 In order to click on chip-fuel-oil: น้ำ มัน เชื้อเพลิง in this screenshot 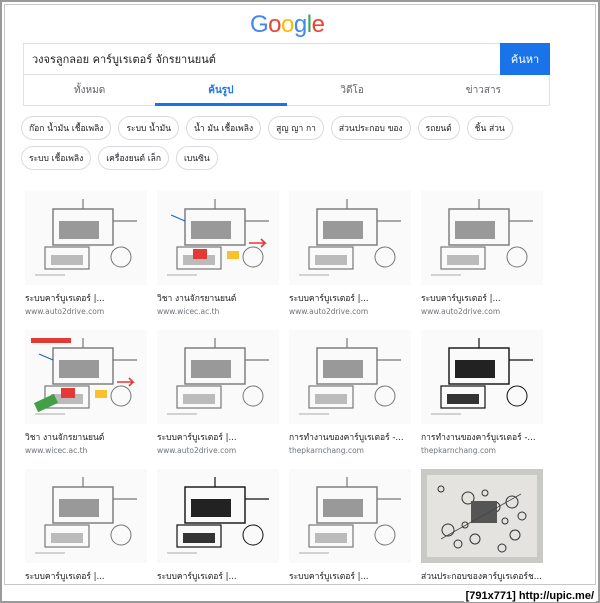, I will do `click(224, 128)`.